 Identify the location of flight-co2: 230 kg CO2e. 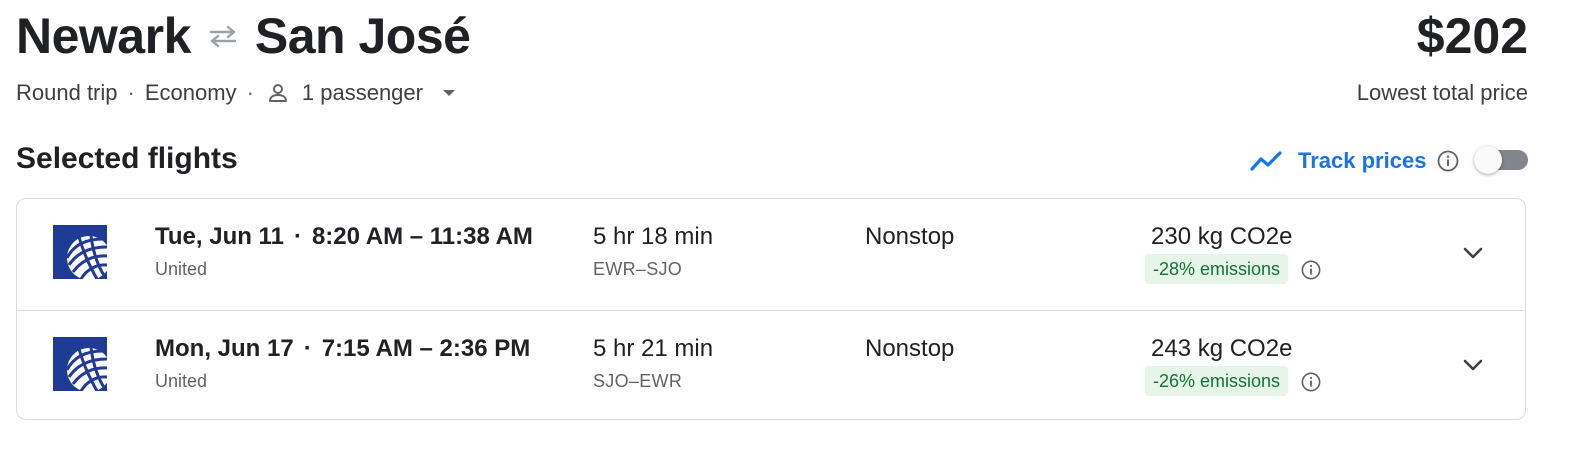
(1222, 236).